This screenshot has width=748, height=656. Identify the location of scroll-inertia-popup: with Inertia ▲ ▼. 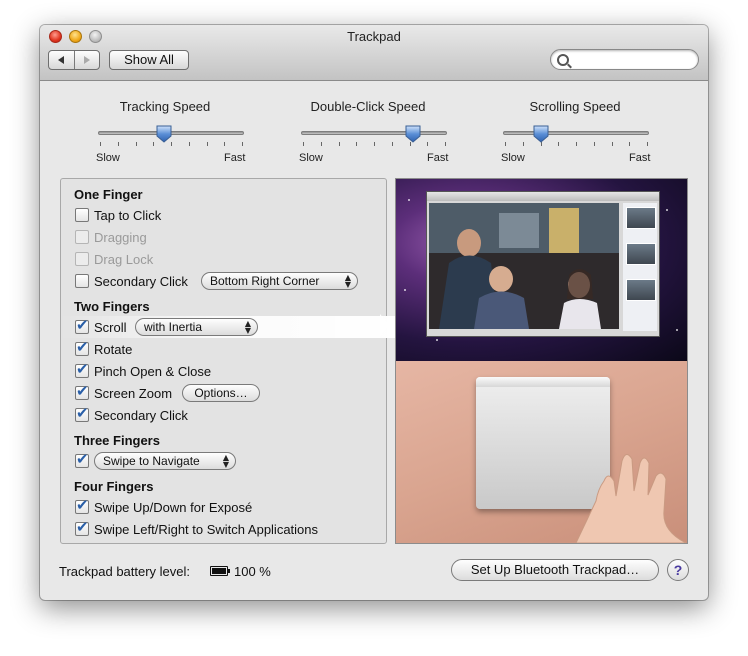
(196, 327).